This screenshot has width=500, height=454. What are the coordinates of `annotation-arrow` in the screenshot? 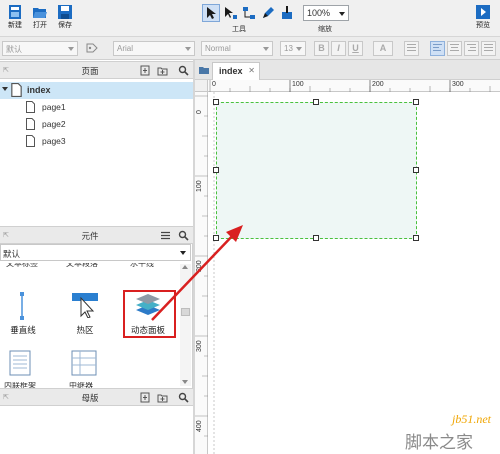 It's located at (197, 273).